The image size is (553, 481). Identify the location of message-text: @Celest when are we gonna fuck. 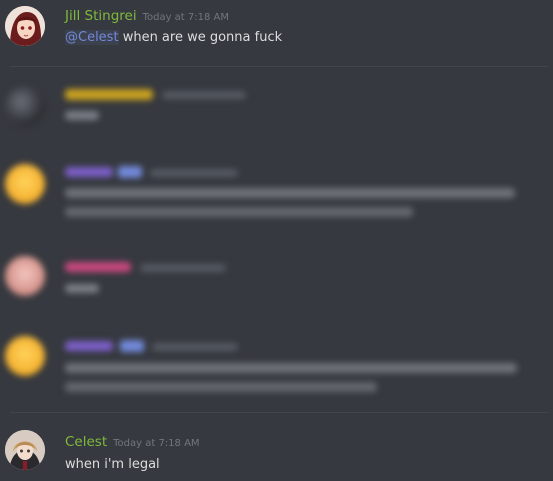
(173, 37).